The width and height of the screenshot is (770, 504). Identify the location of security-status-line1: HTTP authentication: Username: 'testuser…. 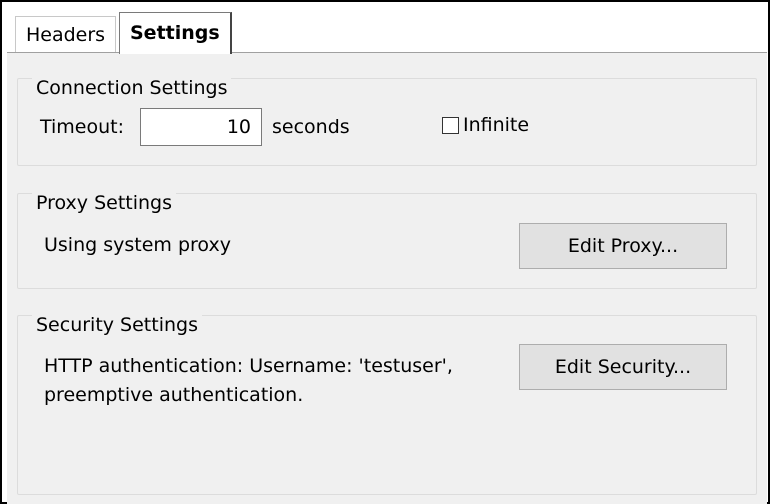
(248, 366).